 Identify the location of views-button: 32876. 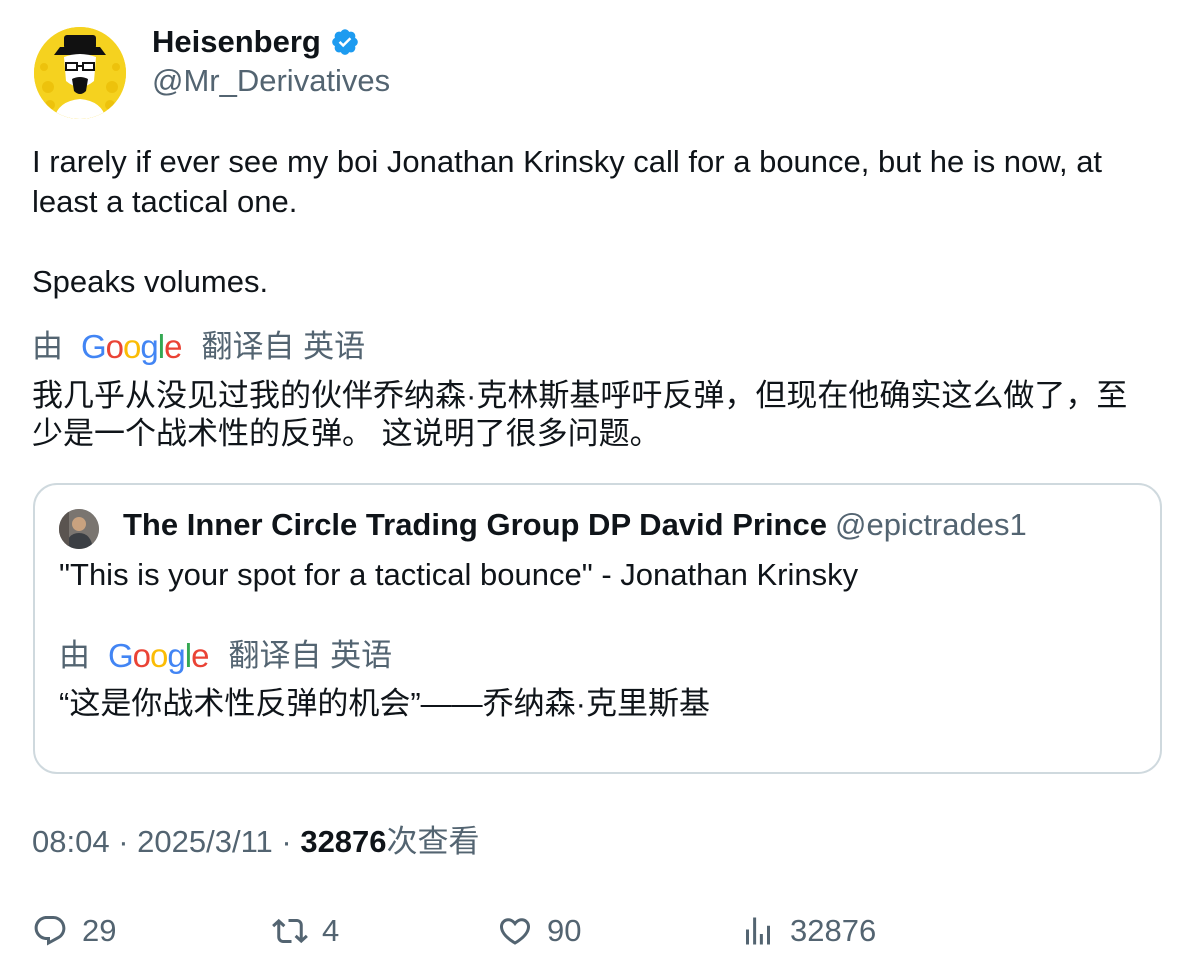
(808, 931).